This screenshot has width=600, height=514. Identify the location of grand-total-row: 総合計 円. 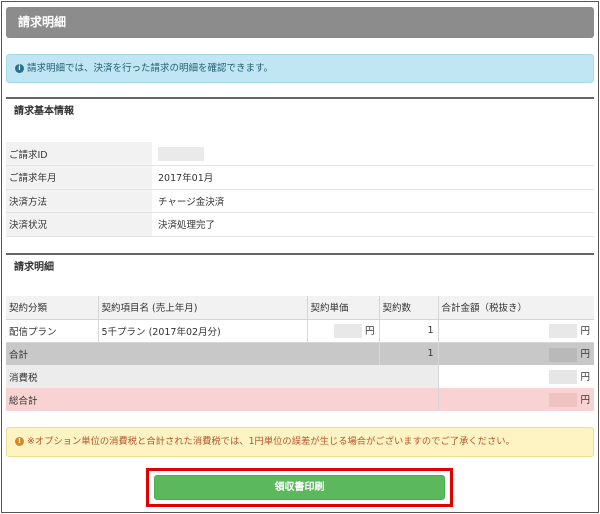
(300, 399).